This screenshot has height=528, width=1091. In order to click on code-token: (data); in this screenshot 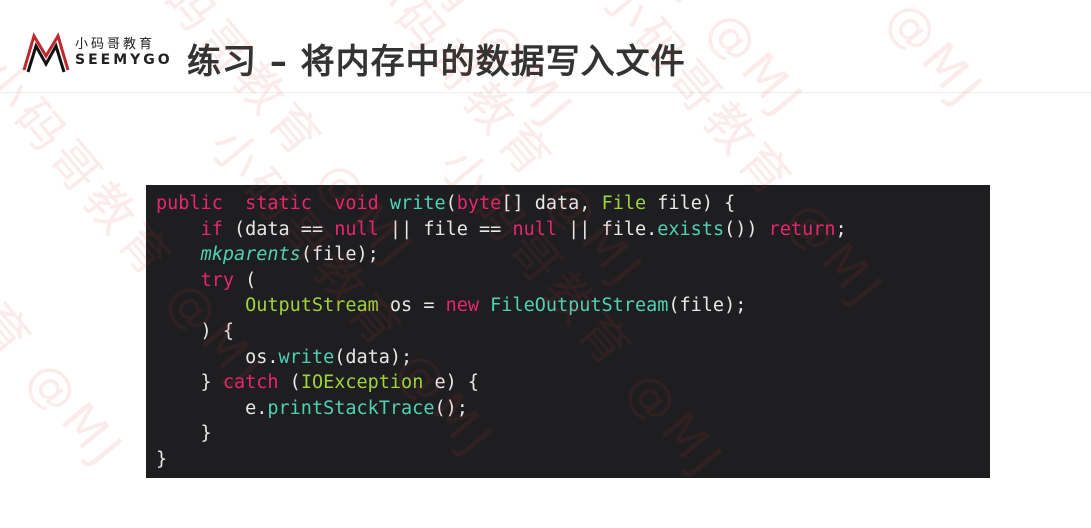, I will do `click(373, 357)`.